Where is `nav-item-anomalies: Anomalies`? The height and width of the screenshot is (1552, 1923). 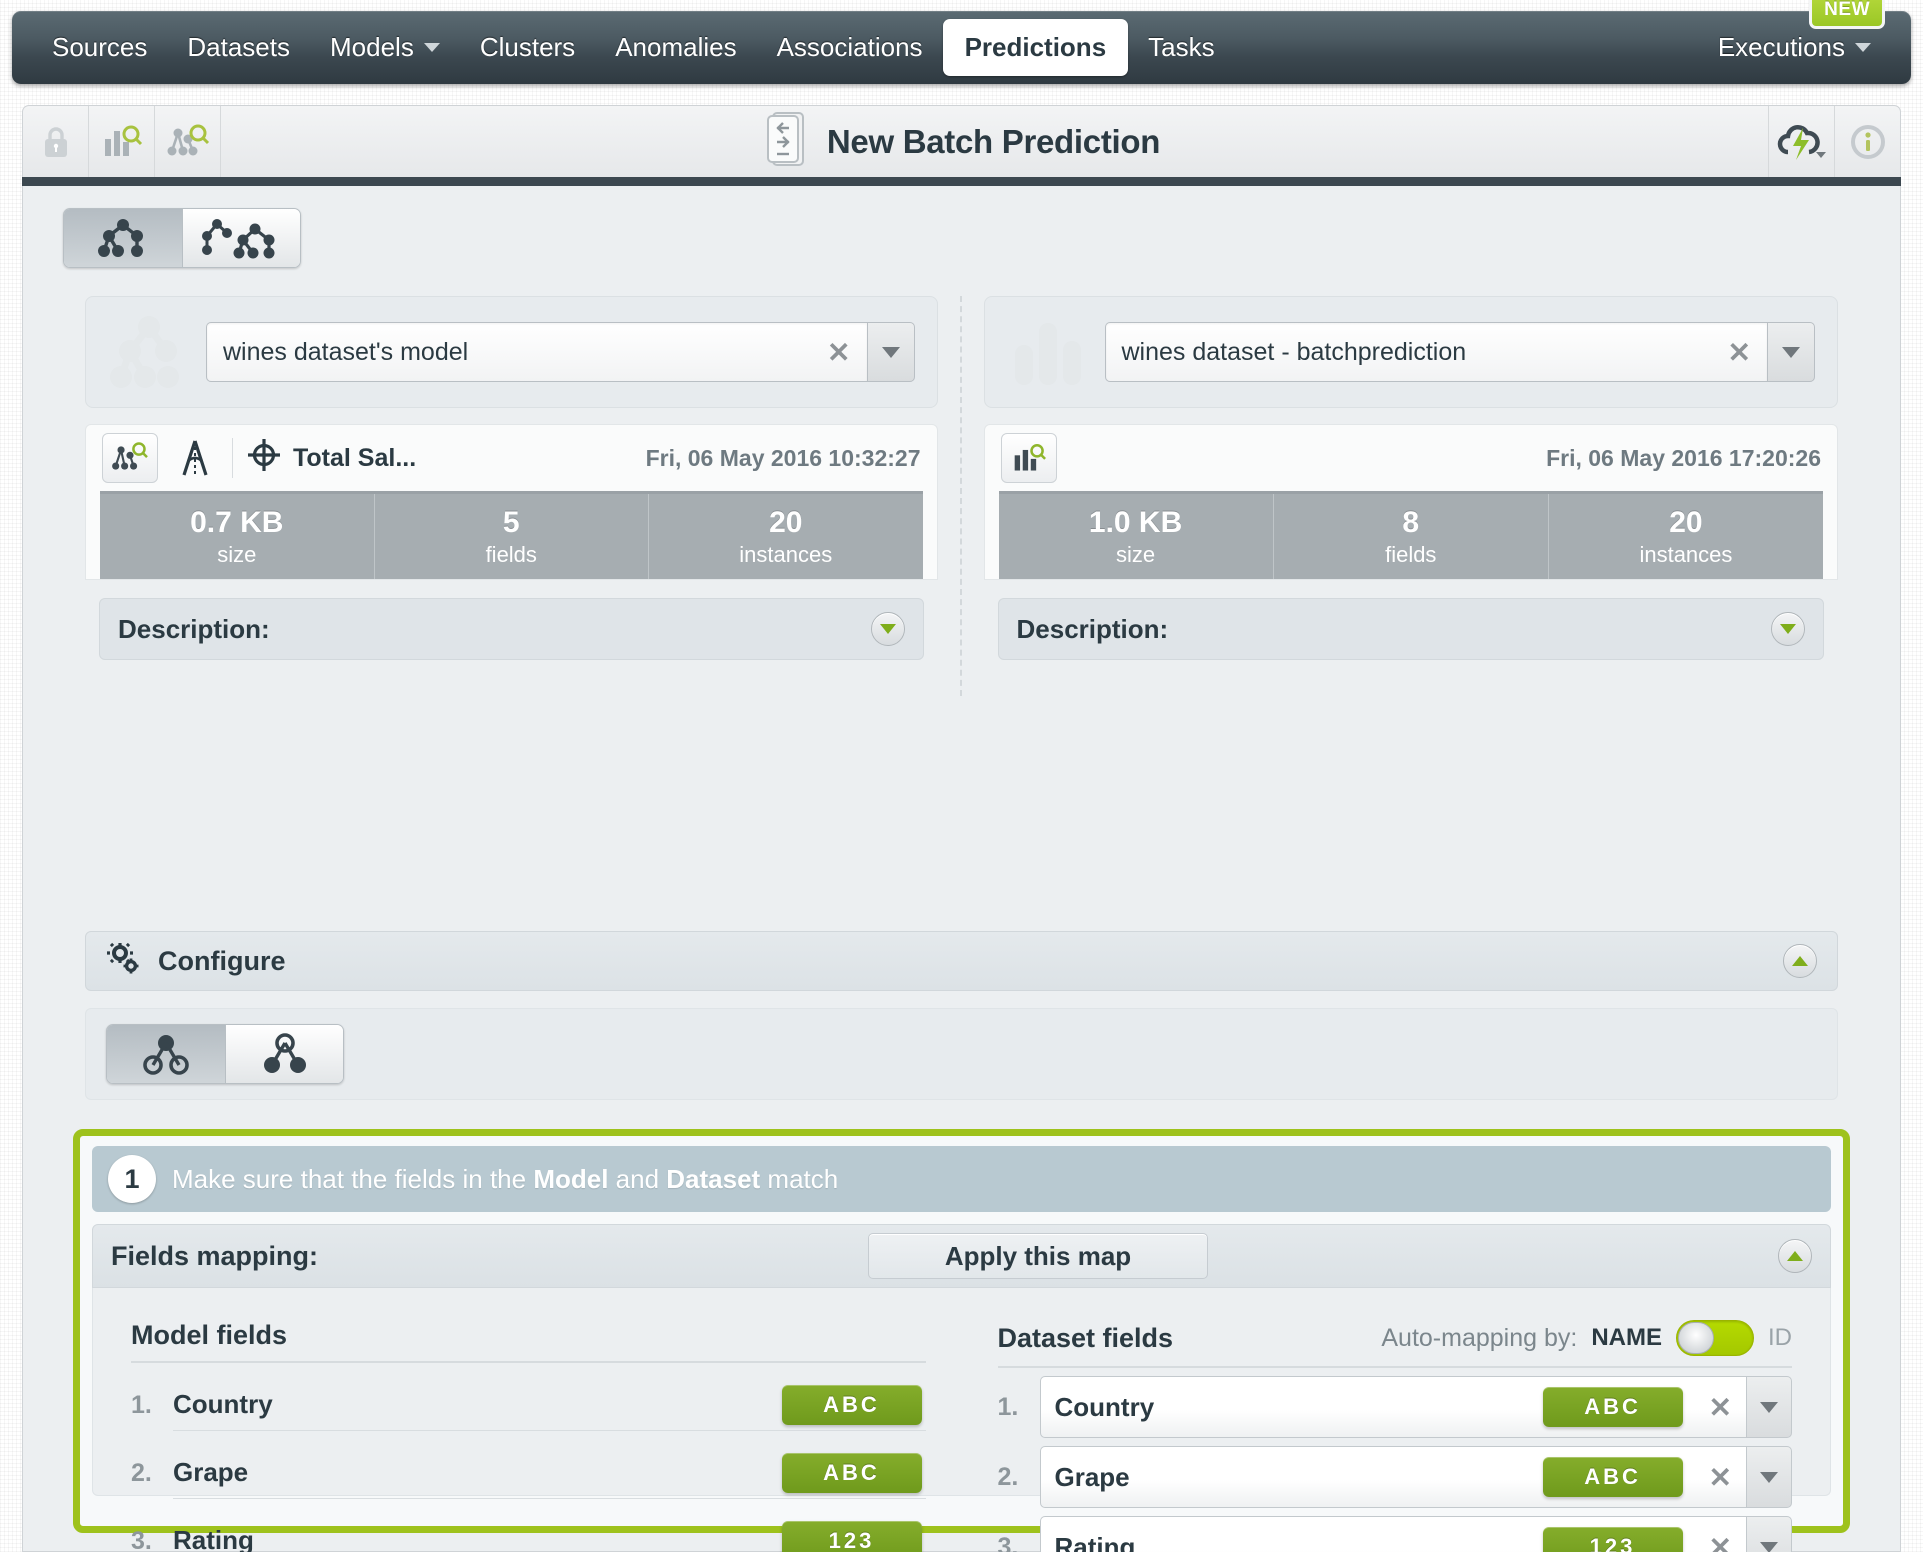
nav-item-anomalies: Anomalies is located at coordinates (675, 47).